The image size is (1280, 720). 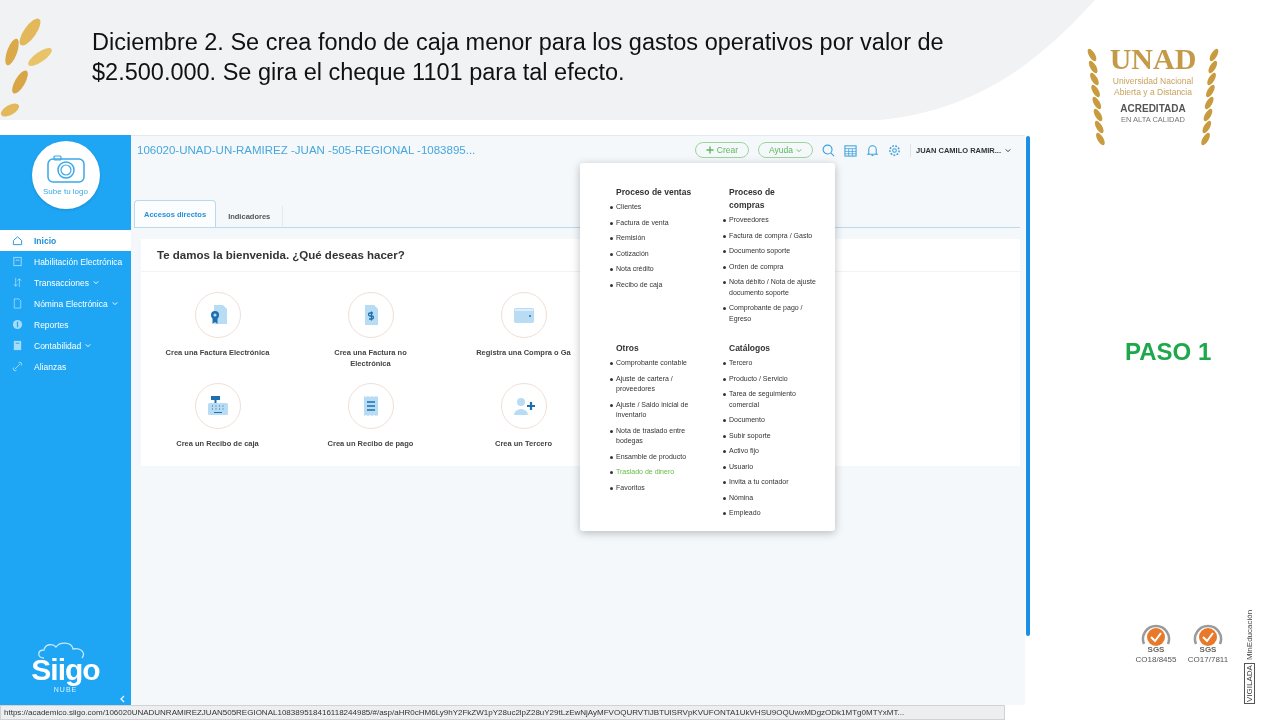 I want to click on slide-heading: Diciembre 2. Se crea fondo de caja menor para los gastos operativos por valor de $2.500.000. Se gira el cheque 1101 para tal efecto., so click(x=518, y=57).